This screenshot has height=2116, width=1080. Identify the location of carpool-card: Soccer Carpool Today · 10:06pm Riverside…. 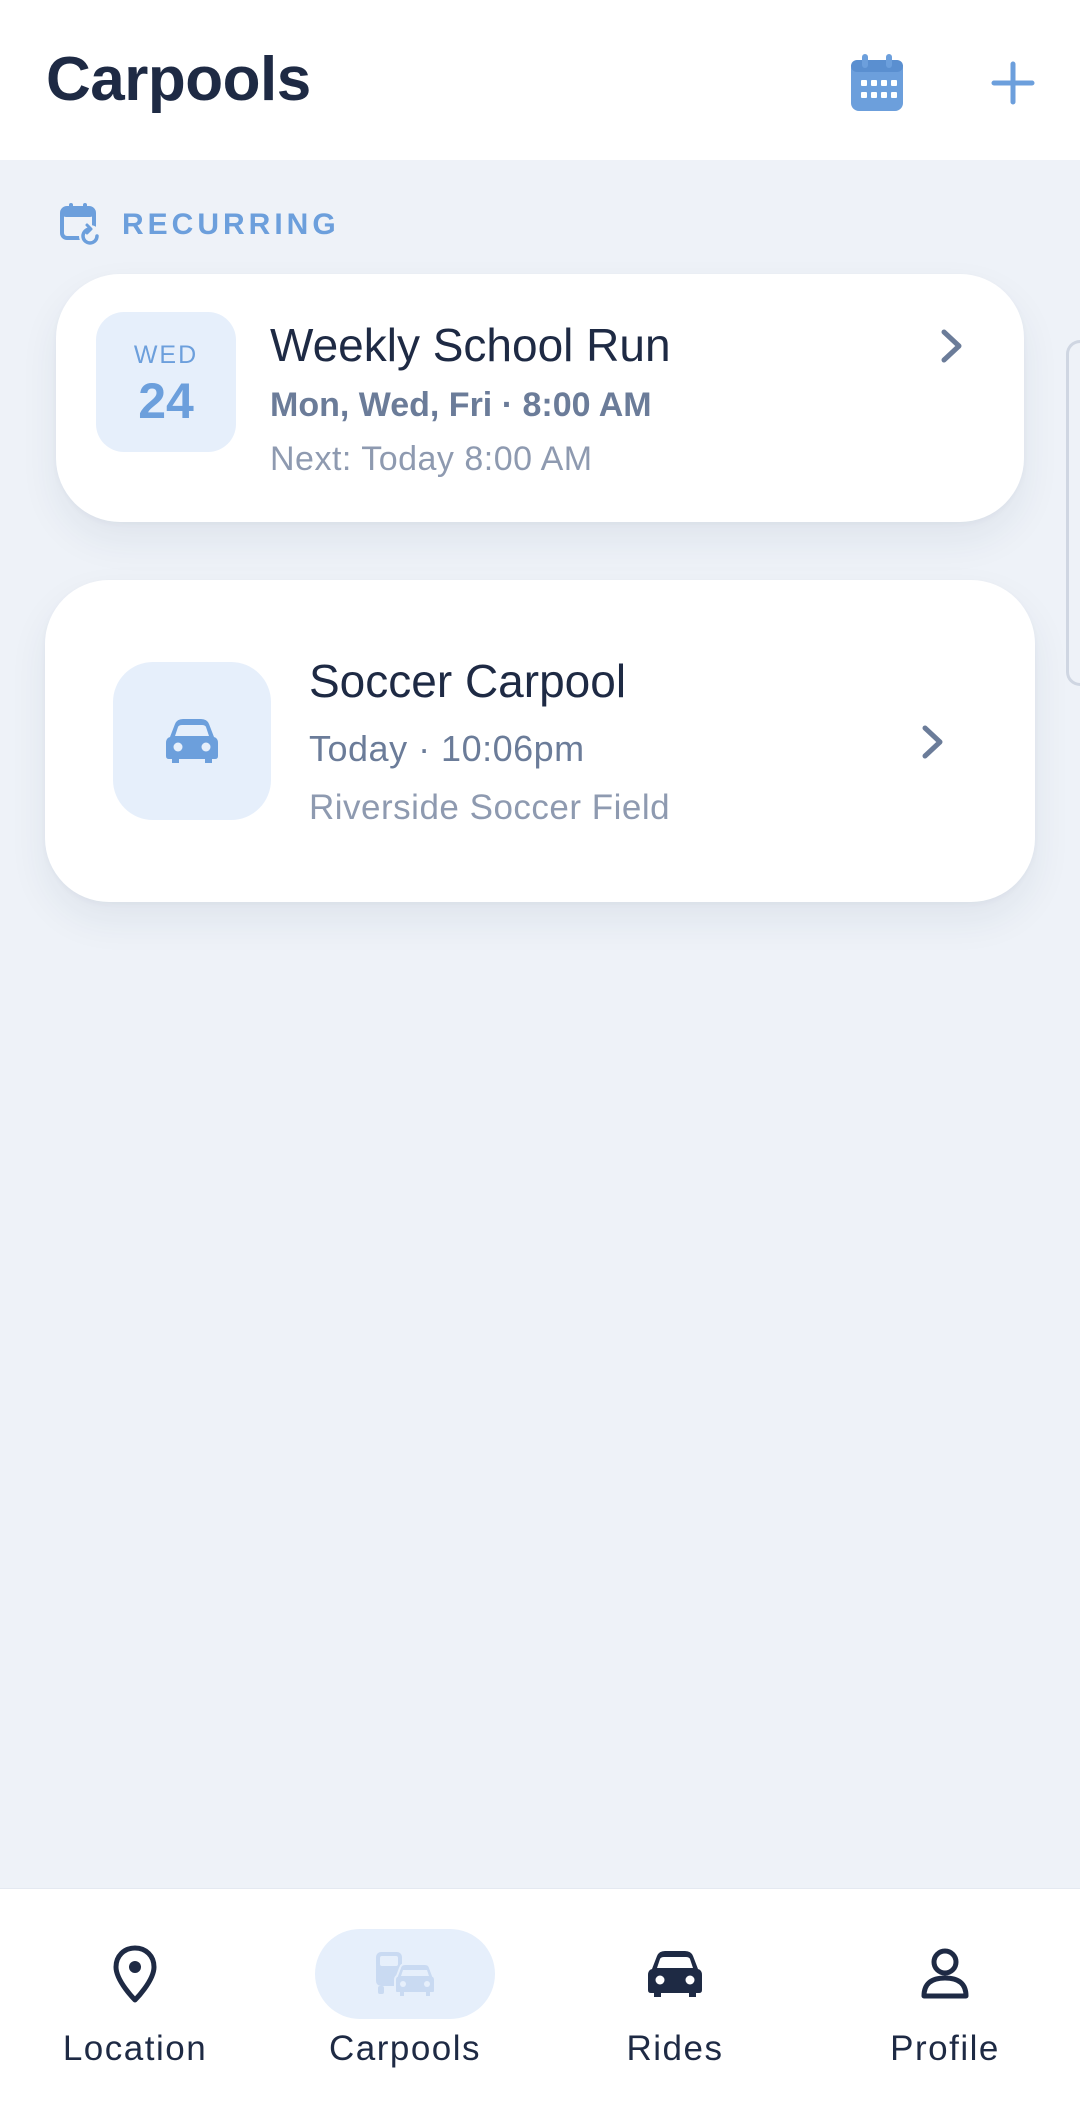
(540, 741).